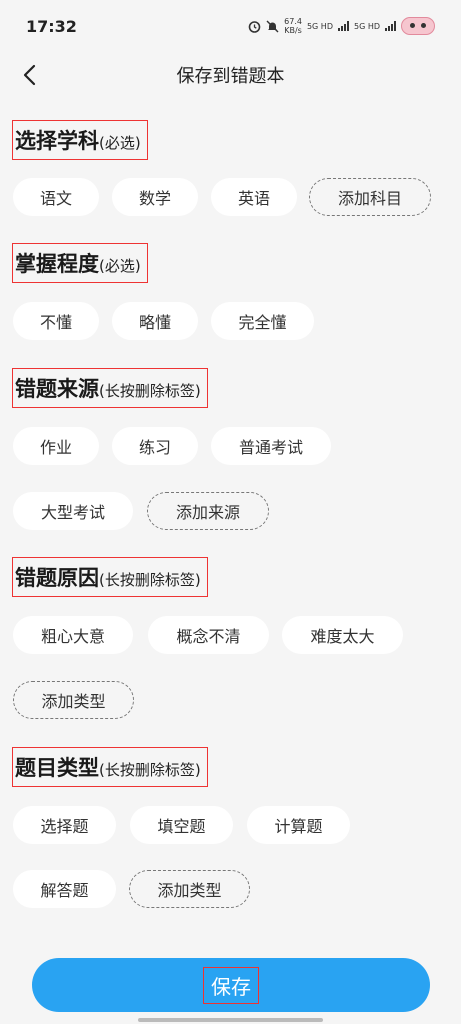 The height and width of the screenshot is (1024, 461). Describe the element at coordinates (272, 26) in the screenshot. I see `mute-icon` at that location.